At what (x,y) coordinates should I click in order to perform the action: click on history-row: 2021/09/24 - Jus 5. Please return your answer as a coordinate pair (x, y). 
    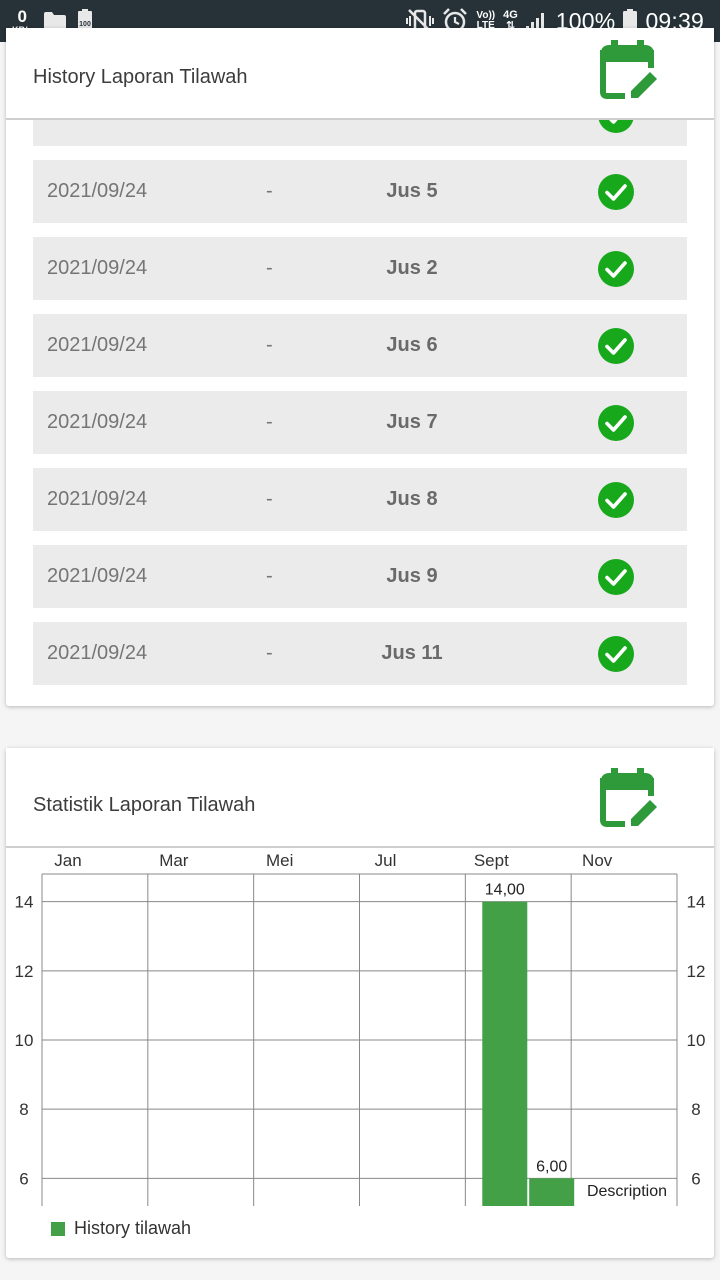
    Looking at the image, I should click on (360, 191).